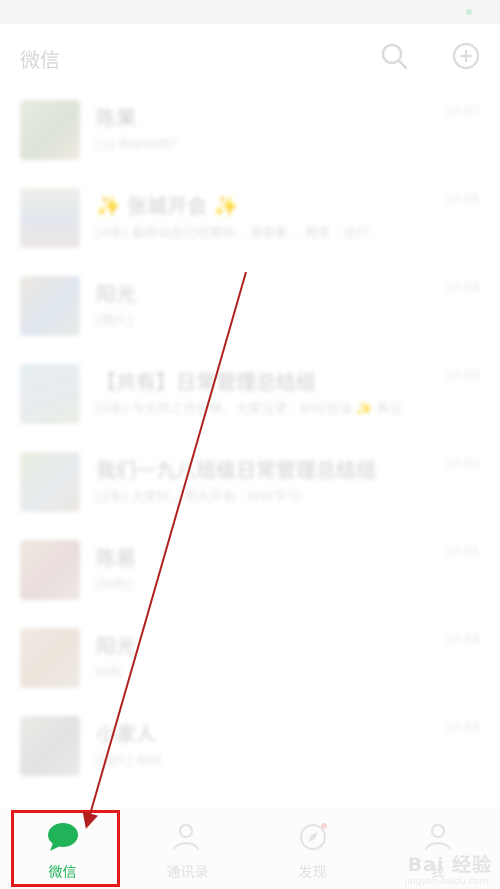 The height and width of the screenshot is (889, 500). What do you see at coordinates (462, 375) in the screenshot?
I see `chat-time: 14:03` at bounding box center [462, 375].